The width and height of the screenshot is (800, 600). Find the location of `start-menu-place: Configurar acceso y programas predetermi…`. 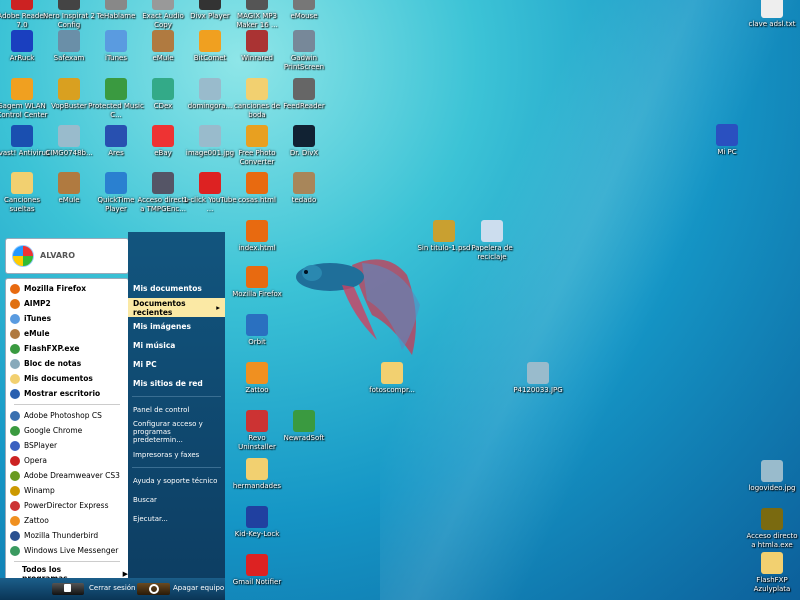

start-menu-place: Configurar acceso y programas predetermi… is located at coordinates (176, 432).